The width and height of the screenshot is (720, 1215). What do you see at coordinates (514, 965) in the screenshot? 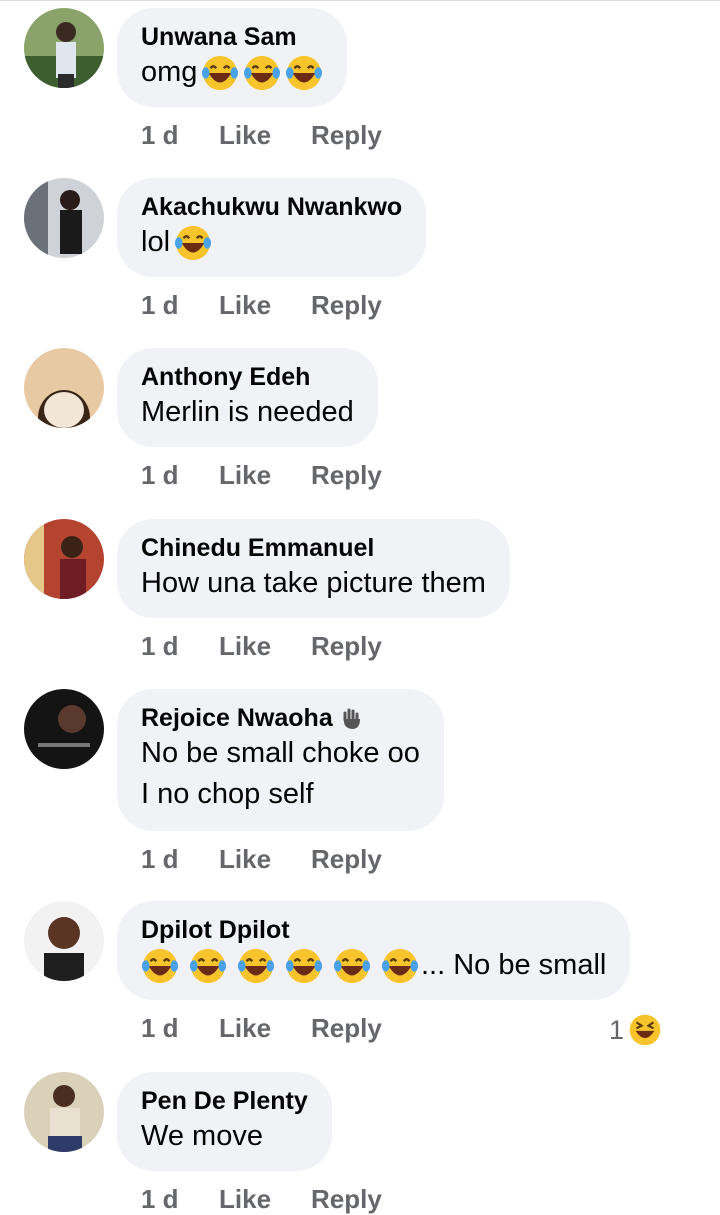
I see `comment-line: ... No be small` at bounding box center [514, 965].